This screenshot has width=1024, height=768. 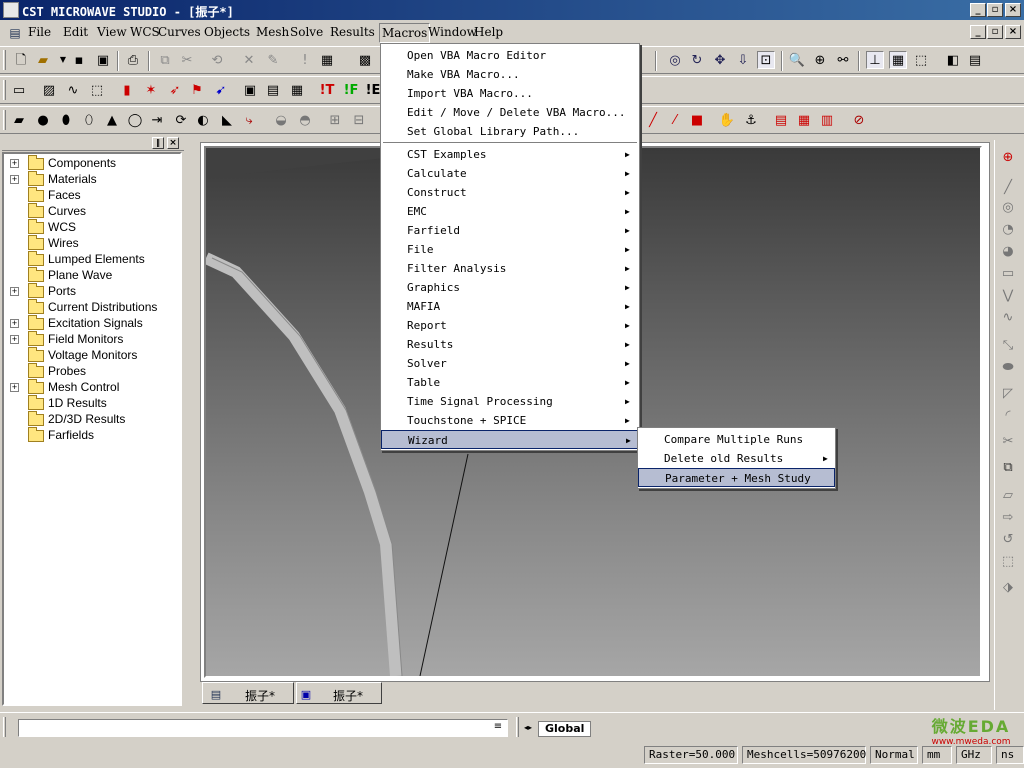 I want to click on mesh-properties-icon: ▤, so click(x=273, y=90).